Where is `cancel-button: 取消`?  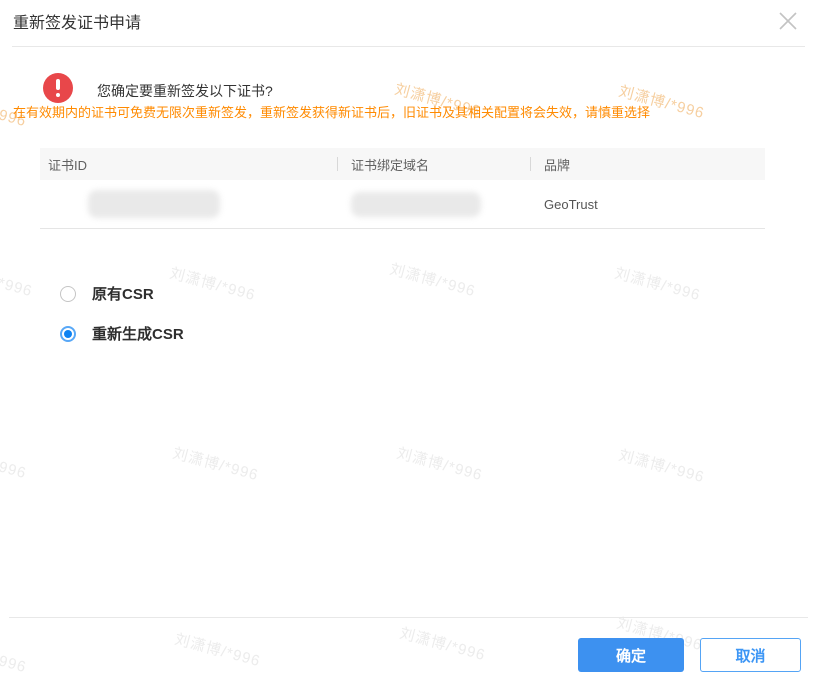 cancel-button: 取消 is located at coordinates (750, 655).